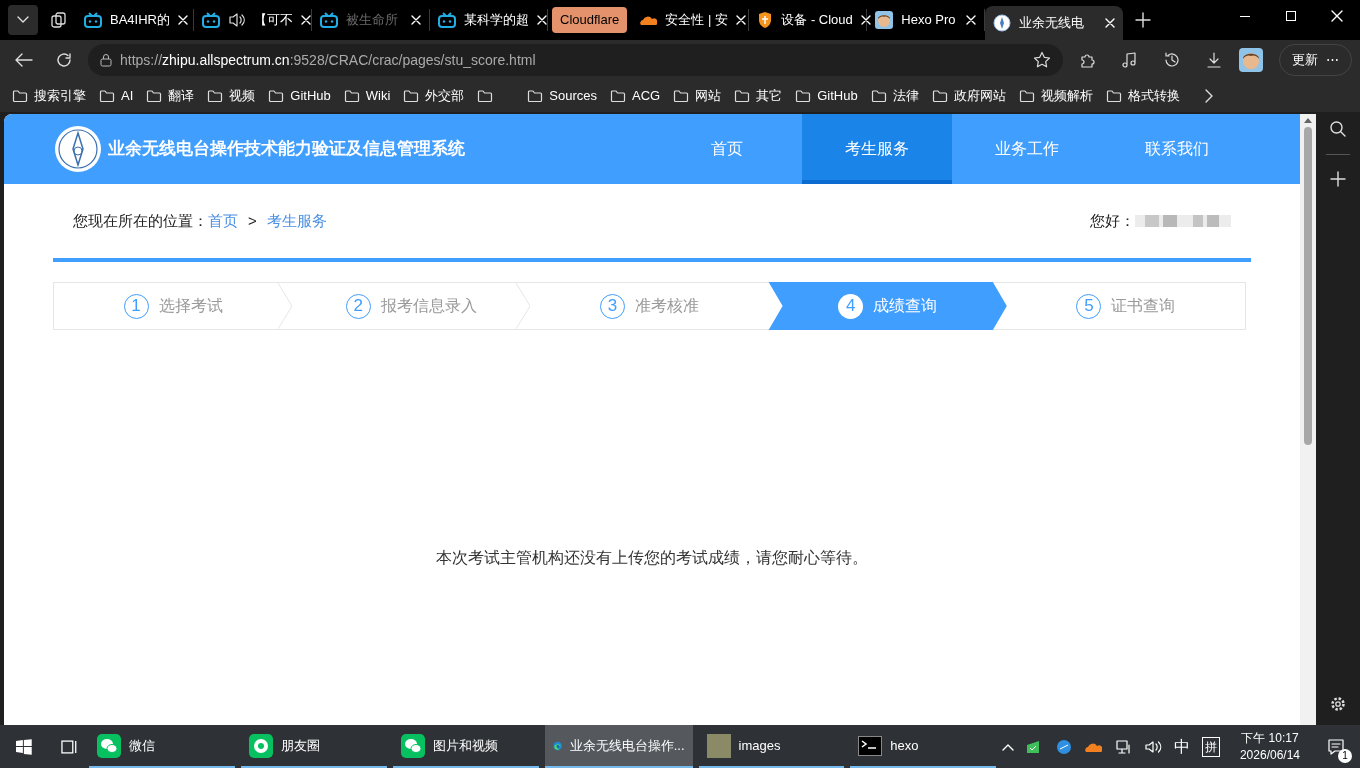 The image size is (1360, 768). I want to click on input-mode: 拼, so click(1210, 746).